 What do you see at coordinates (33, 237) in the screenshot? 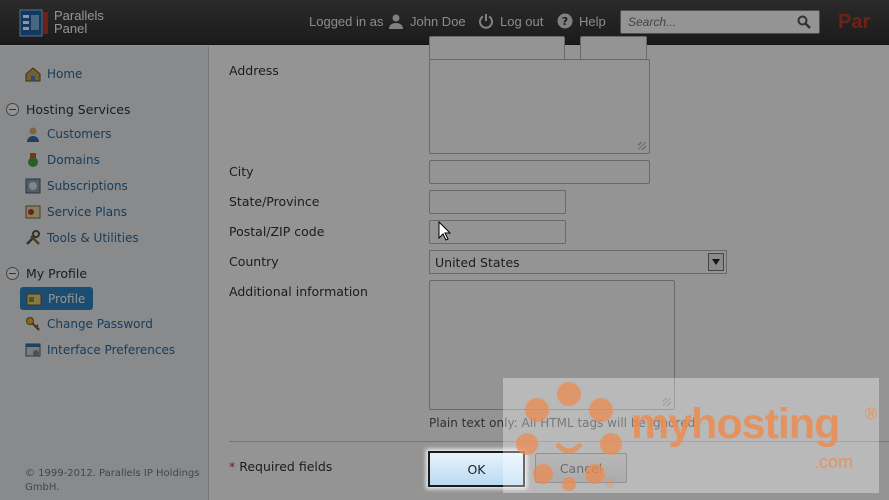
I see `tools-icon` at bounding box center [33, 237].